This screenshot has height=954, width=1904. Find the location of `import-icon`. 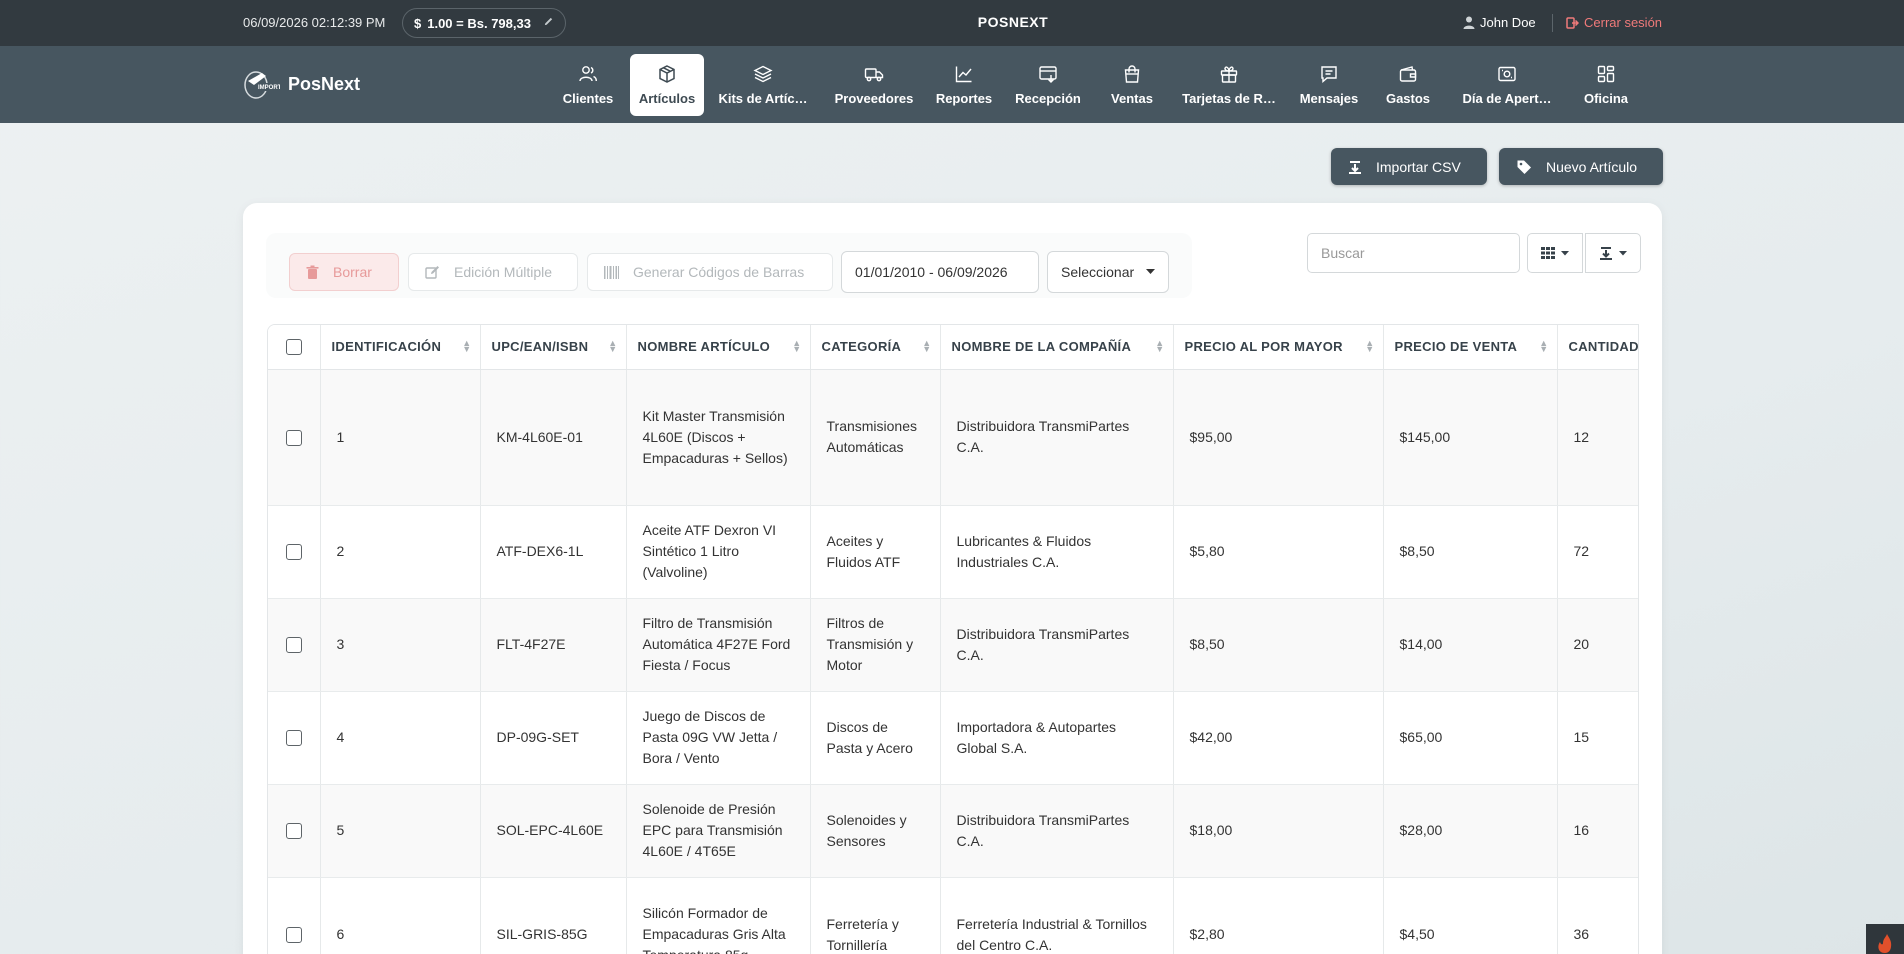

import-icon is located at coordinates (1355, 167).